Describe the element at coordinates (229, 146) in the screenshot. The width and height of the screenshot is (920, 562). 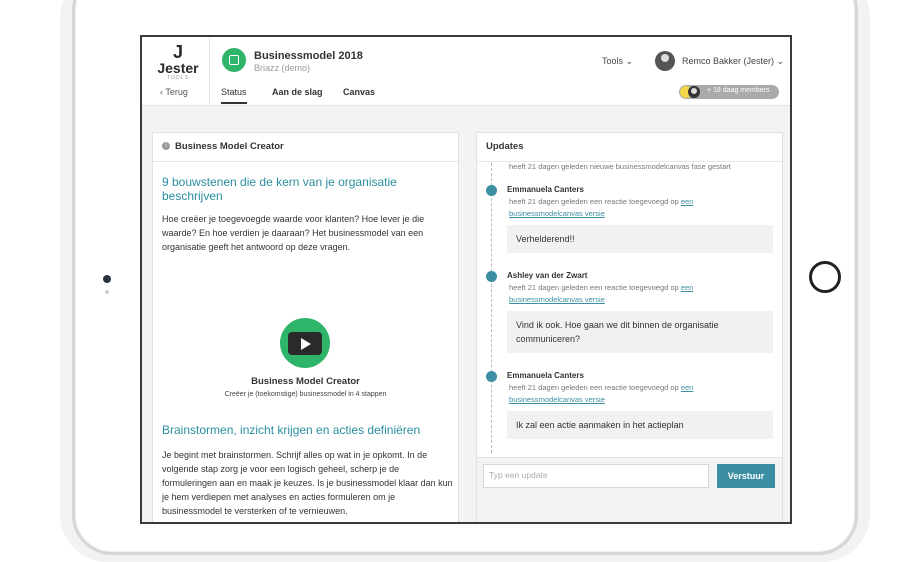
I see `card-title: Business Model Creator` at that location.